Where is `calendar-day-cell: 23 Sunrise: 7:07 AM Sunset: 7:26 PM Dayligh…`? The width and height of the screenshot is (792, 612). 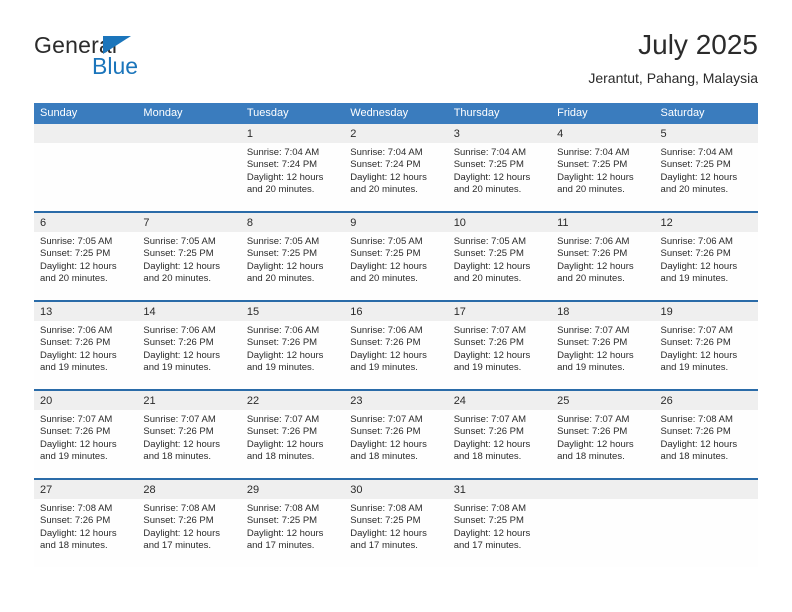
calendar-day-cell: 23 Sunrise: 7:07 AM Sunset: 7:26 PM Dayligh… is located at coordinates (396, 434).